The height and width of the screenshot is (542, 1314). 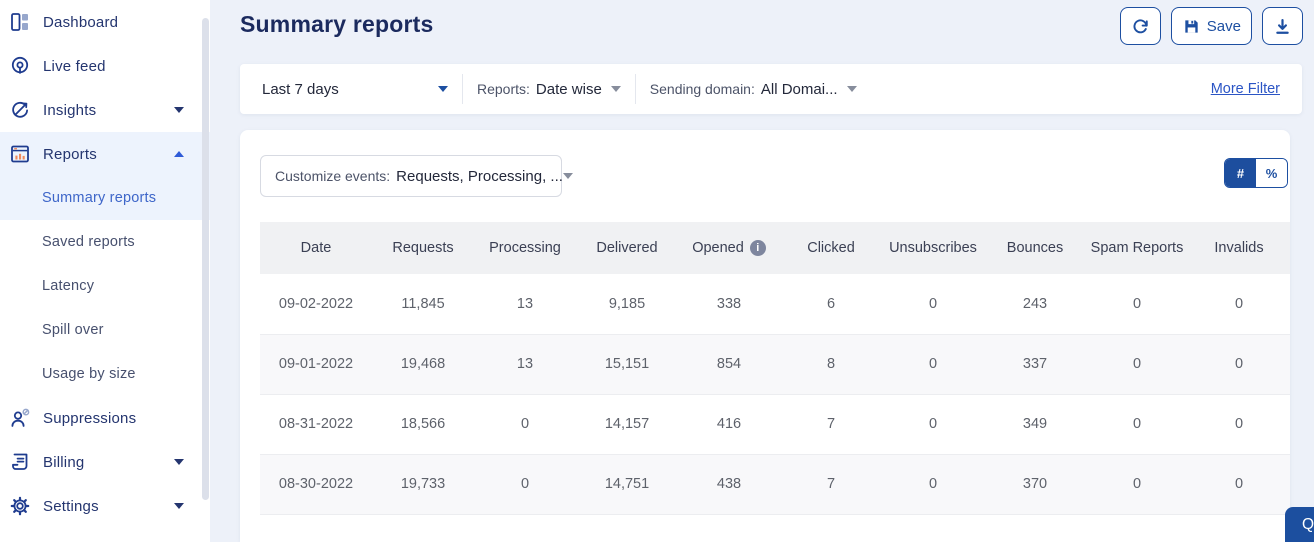 What do you see at coordinates (1035, 424) in the screenshot?
I see `value-cell: 349` at bounding box center [1035, 424].